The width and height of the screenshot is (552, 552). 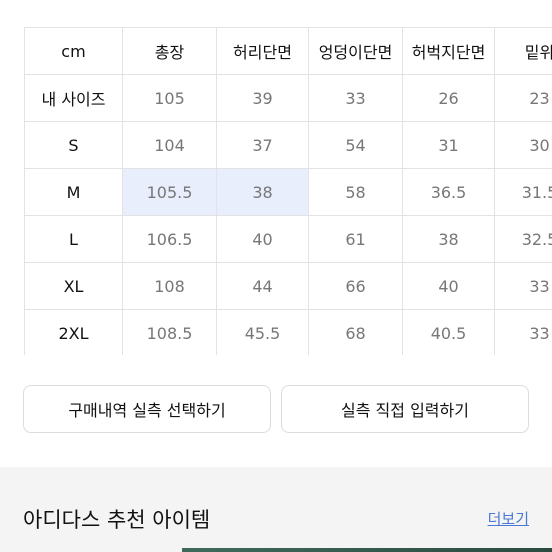 I want to click on row-label: S, so click(x=73, y=145).